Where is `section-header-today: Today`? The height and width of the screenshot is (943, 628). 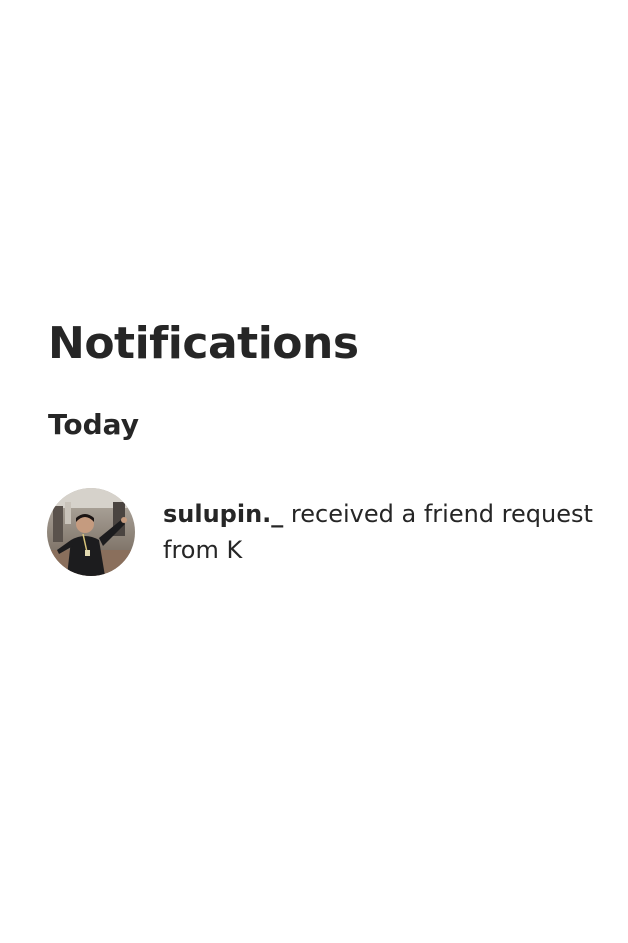
section-header-today: Today is located at coordinates (93, 424).